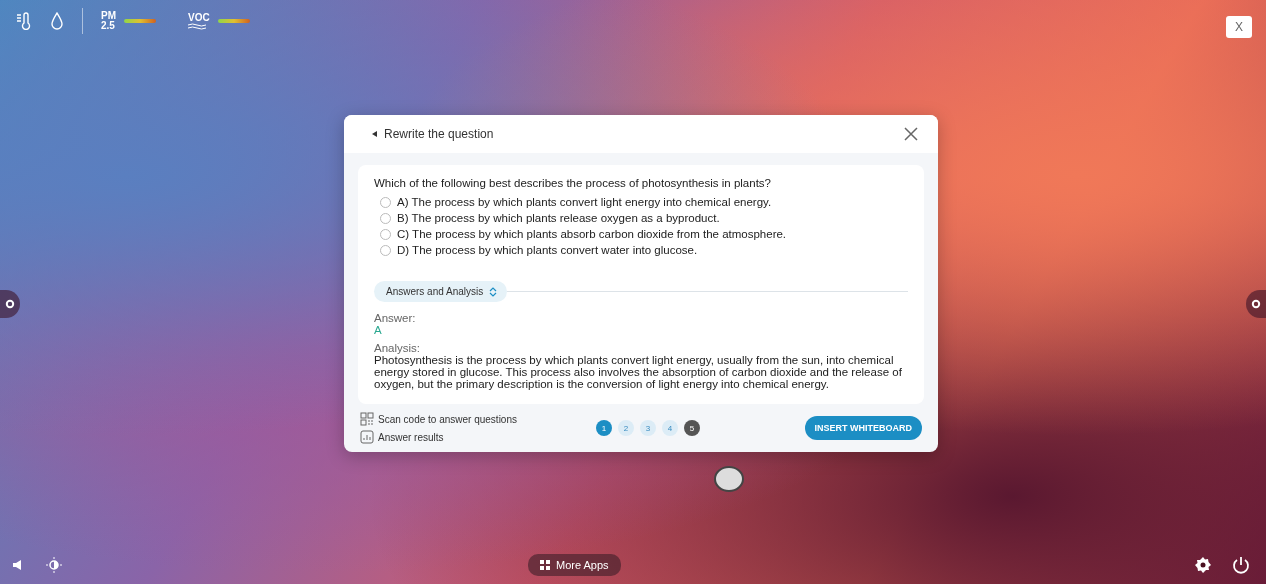  Describe the element at coordinates (378, 330) in the screenshot. I see `answer-value: A` at that location.